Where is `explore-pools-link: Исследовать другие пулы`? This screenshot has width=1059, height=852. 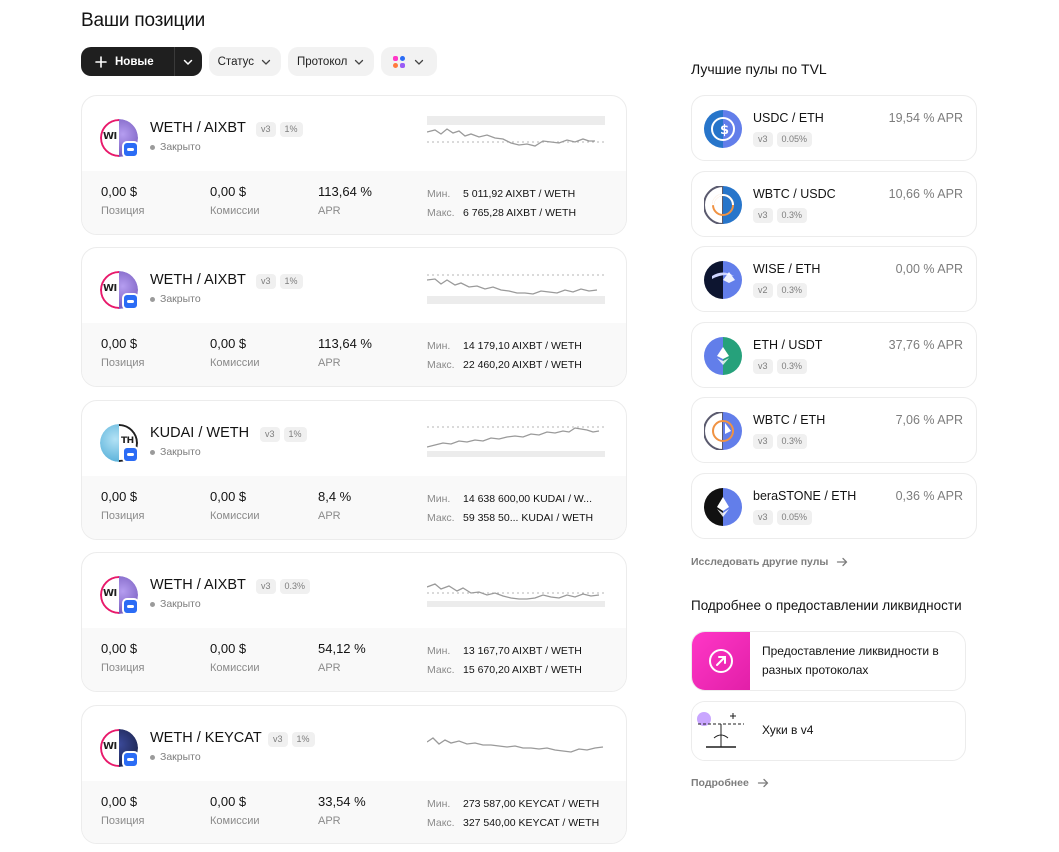
explore-pools-link: Исследовать другие пулы is located at coordinates (769, 562).